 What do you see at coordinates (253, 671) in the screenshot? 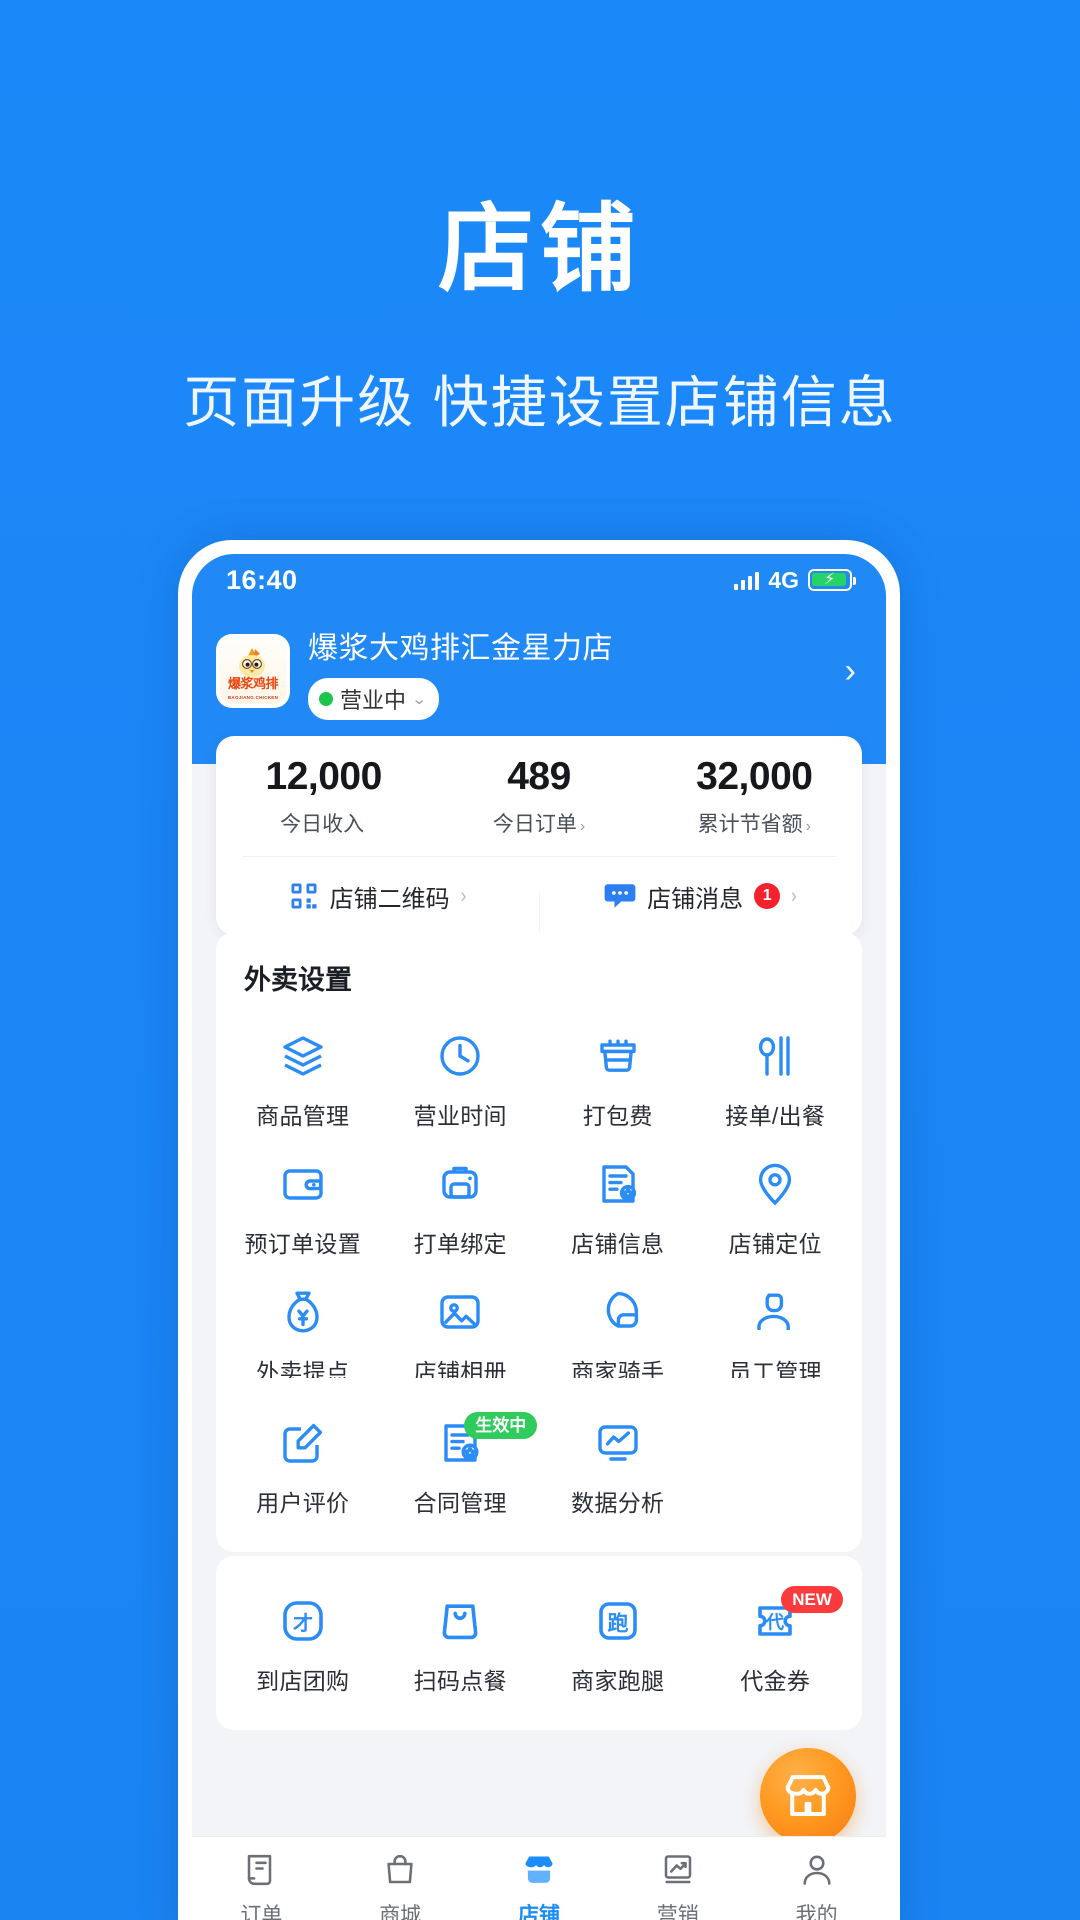
I see `shop-logo: 爆浆鸡排 BAOJIANG CHICKEN` at bounding box center [253, 671].